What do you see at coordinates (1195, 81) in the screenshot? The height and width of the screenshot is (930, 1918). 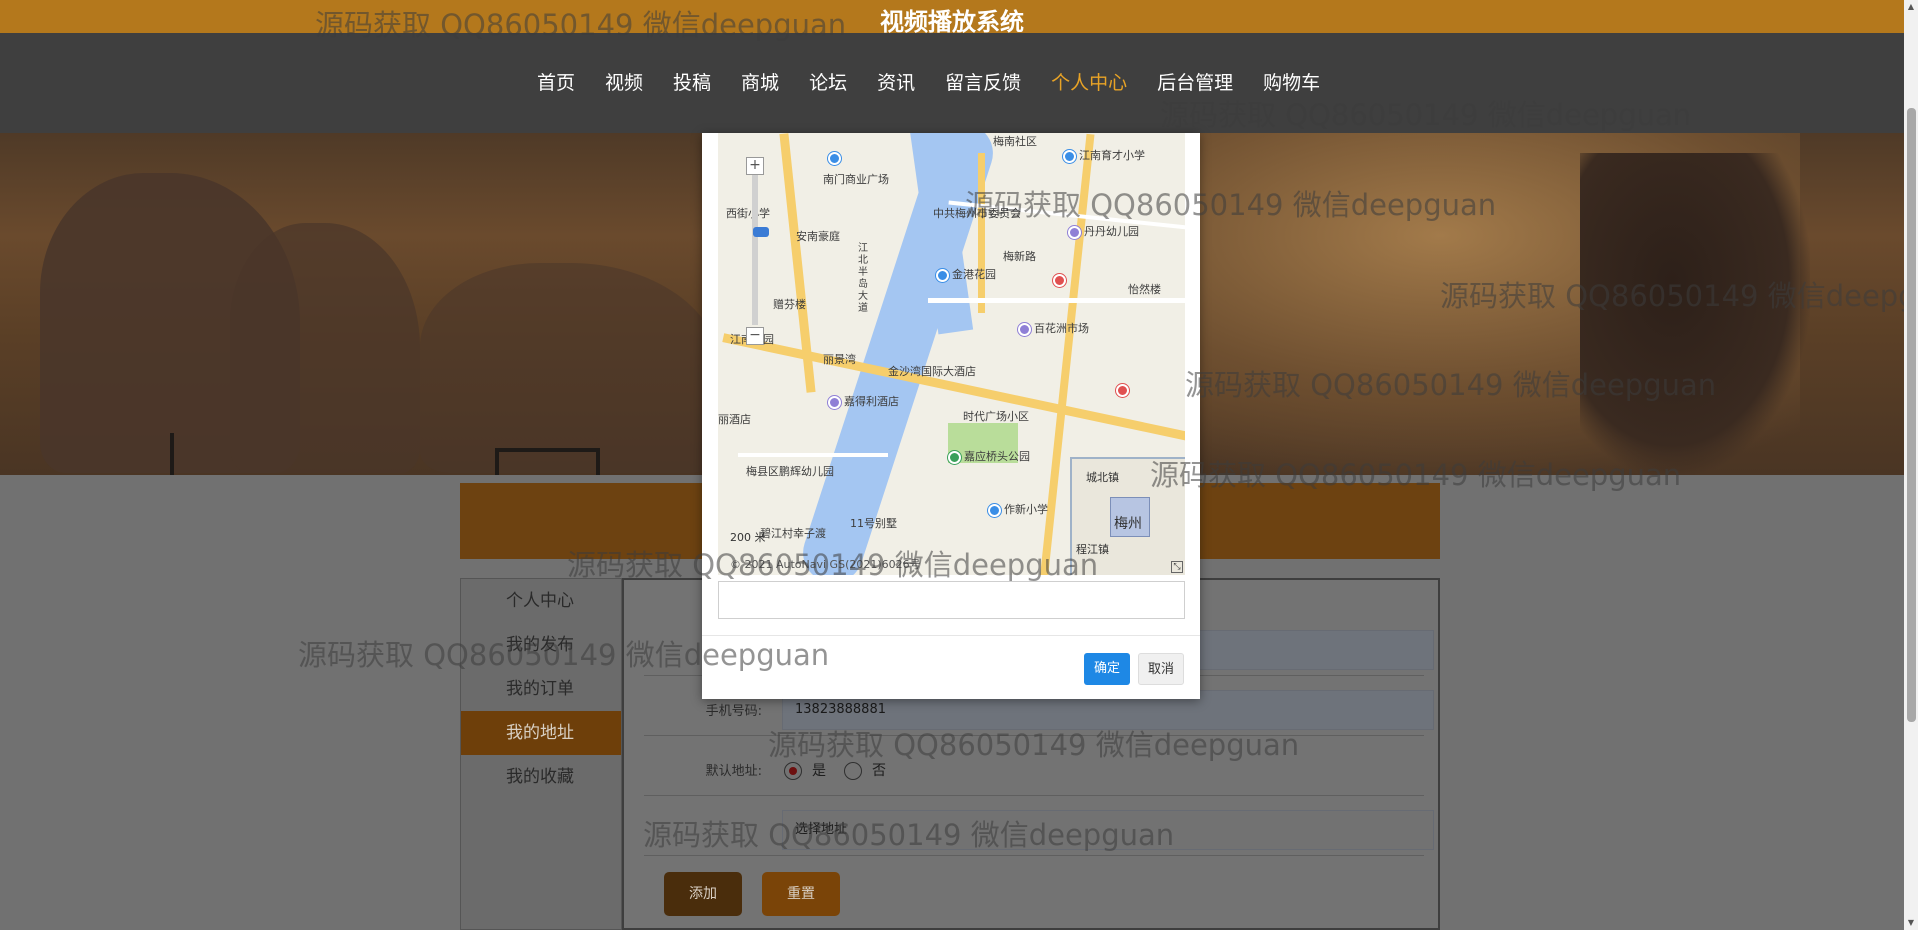 I see `nav-item-admin: 后台管理` at bounding box center [1195, 81].